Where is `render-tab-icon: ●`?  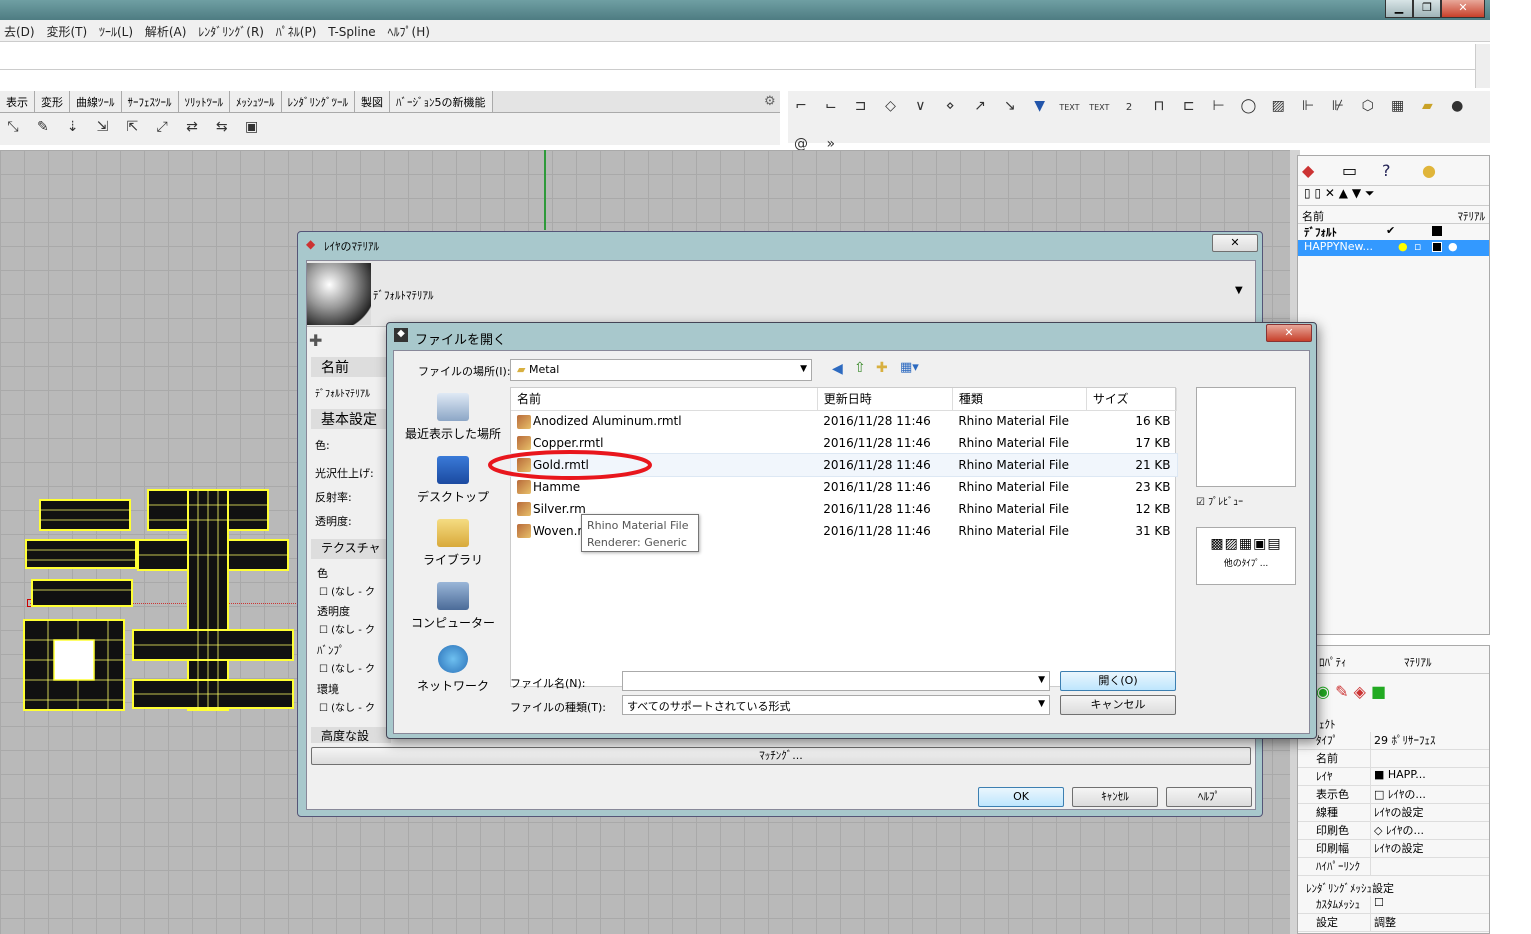
render-tab-icon: ● is located at coordinates (1429, 170).